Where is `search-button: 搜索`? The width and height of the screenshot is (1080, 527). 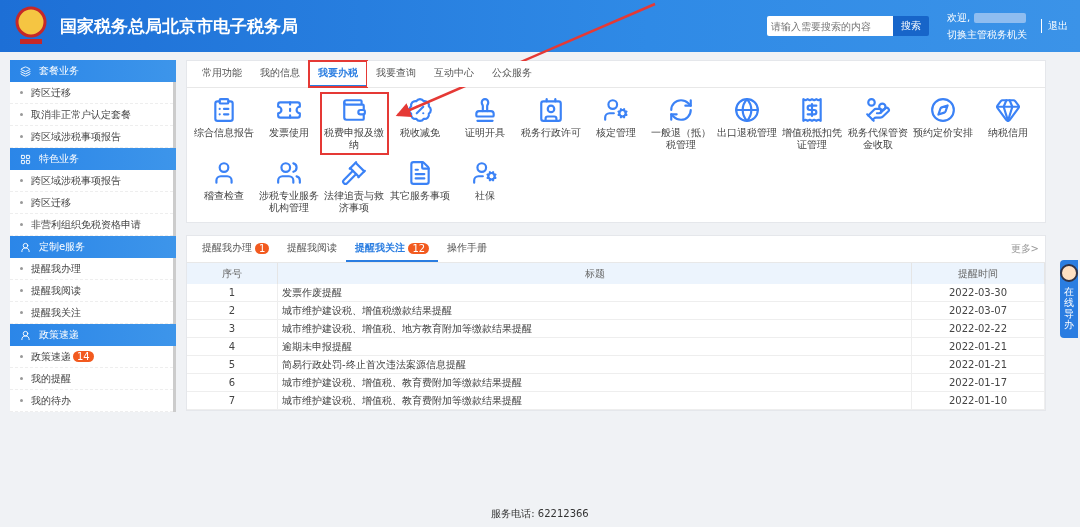 search-button: 搜索 is located at coordinates (911, 26).